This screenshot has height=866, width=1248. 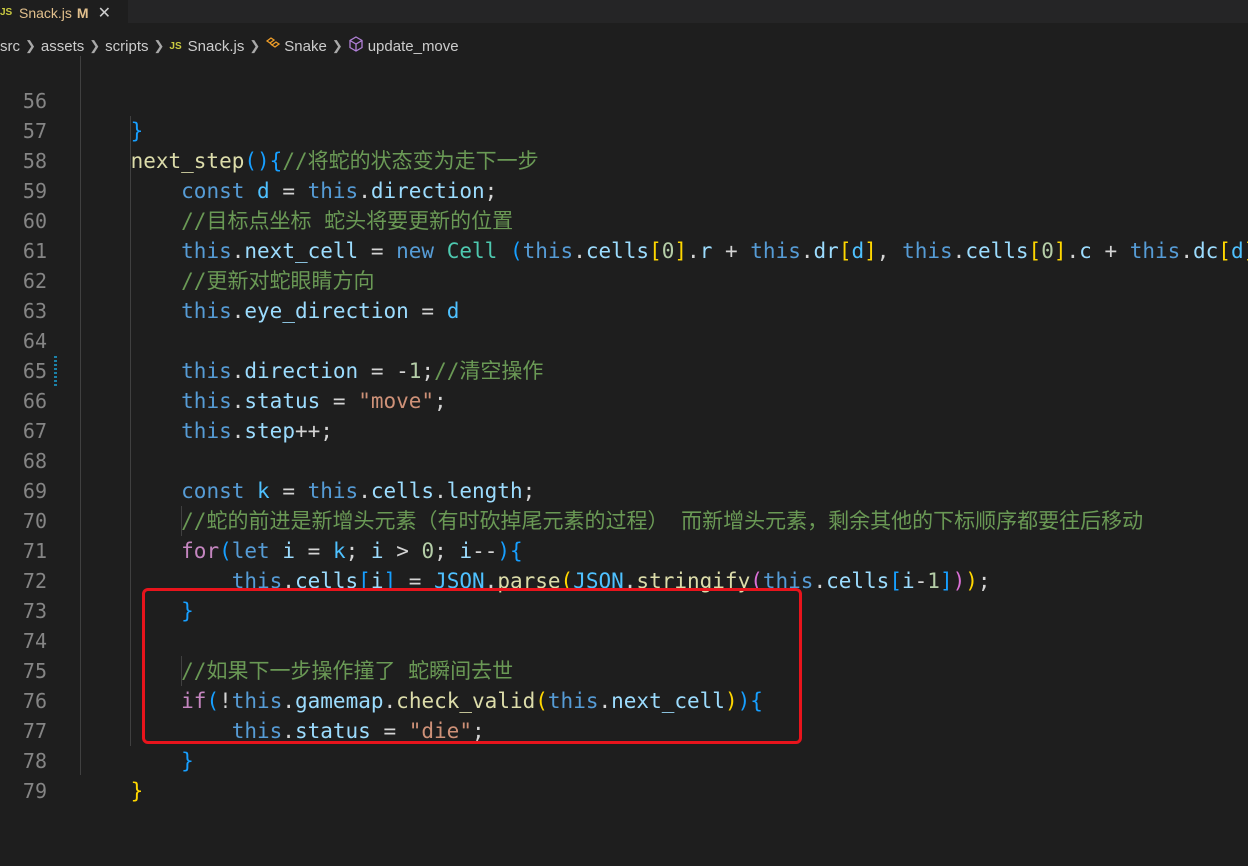 I want to click on breadcrumb-method: update_move, so click(x=413, y=46).